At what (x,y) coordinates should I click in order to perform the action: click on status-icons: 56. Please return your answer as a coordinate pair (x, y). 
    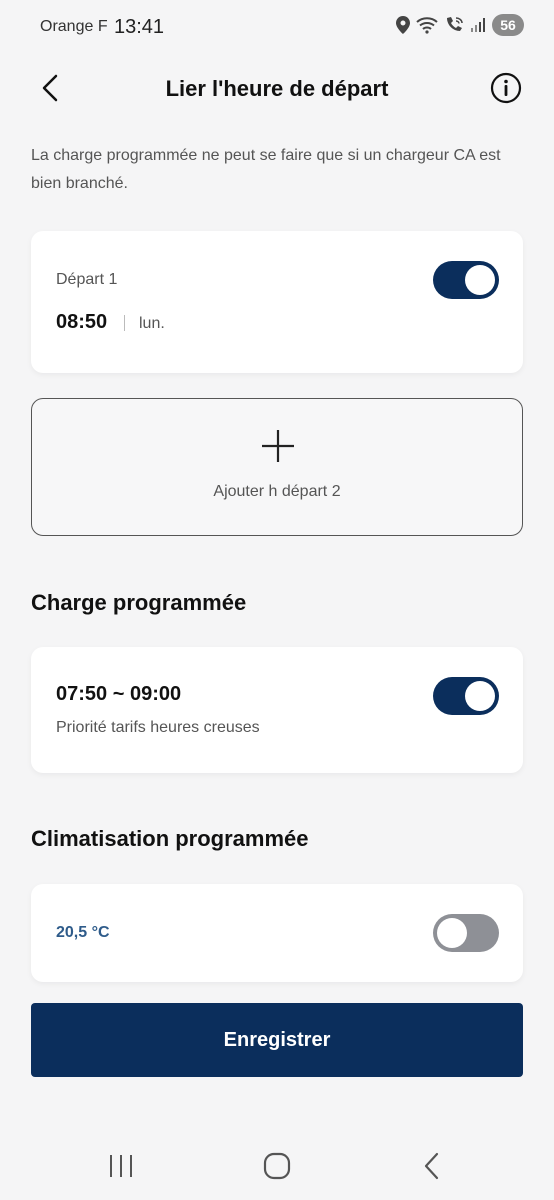
    Looking at the image, I should click on (460, 25).